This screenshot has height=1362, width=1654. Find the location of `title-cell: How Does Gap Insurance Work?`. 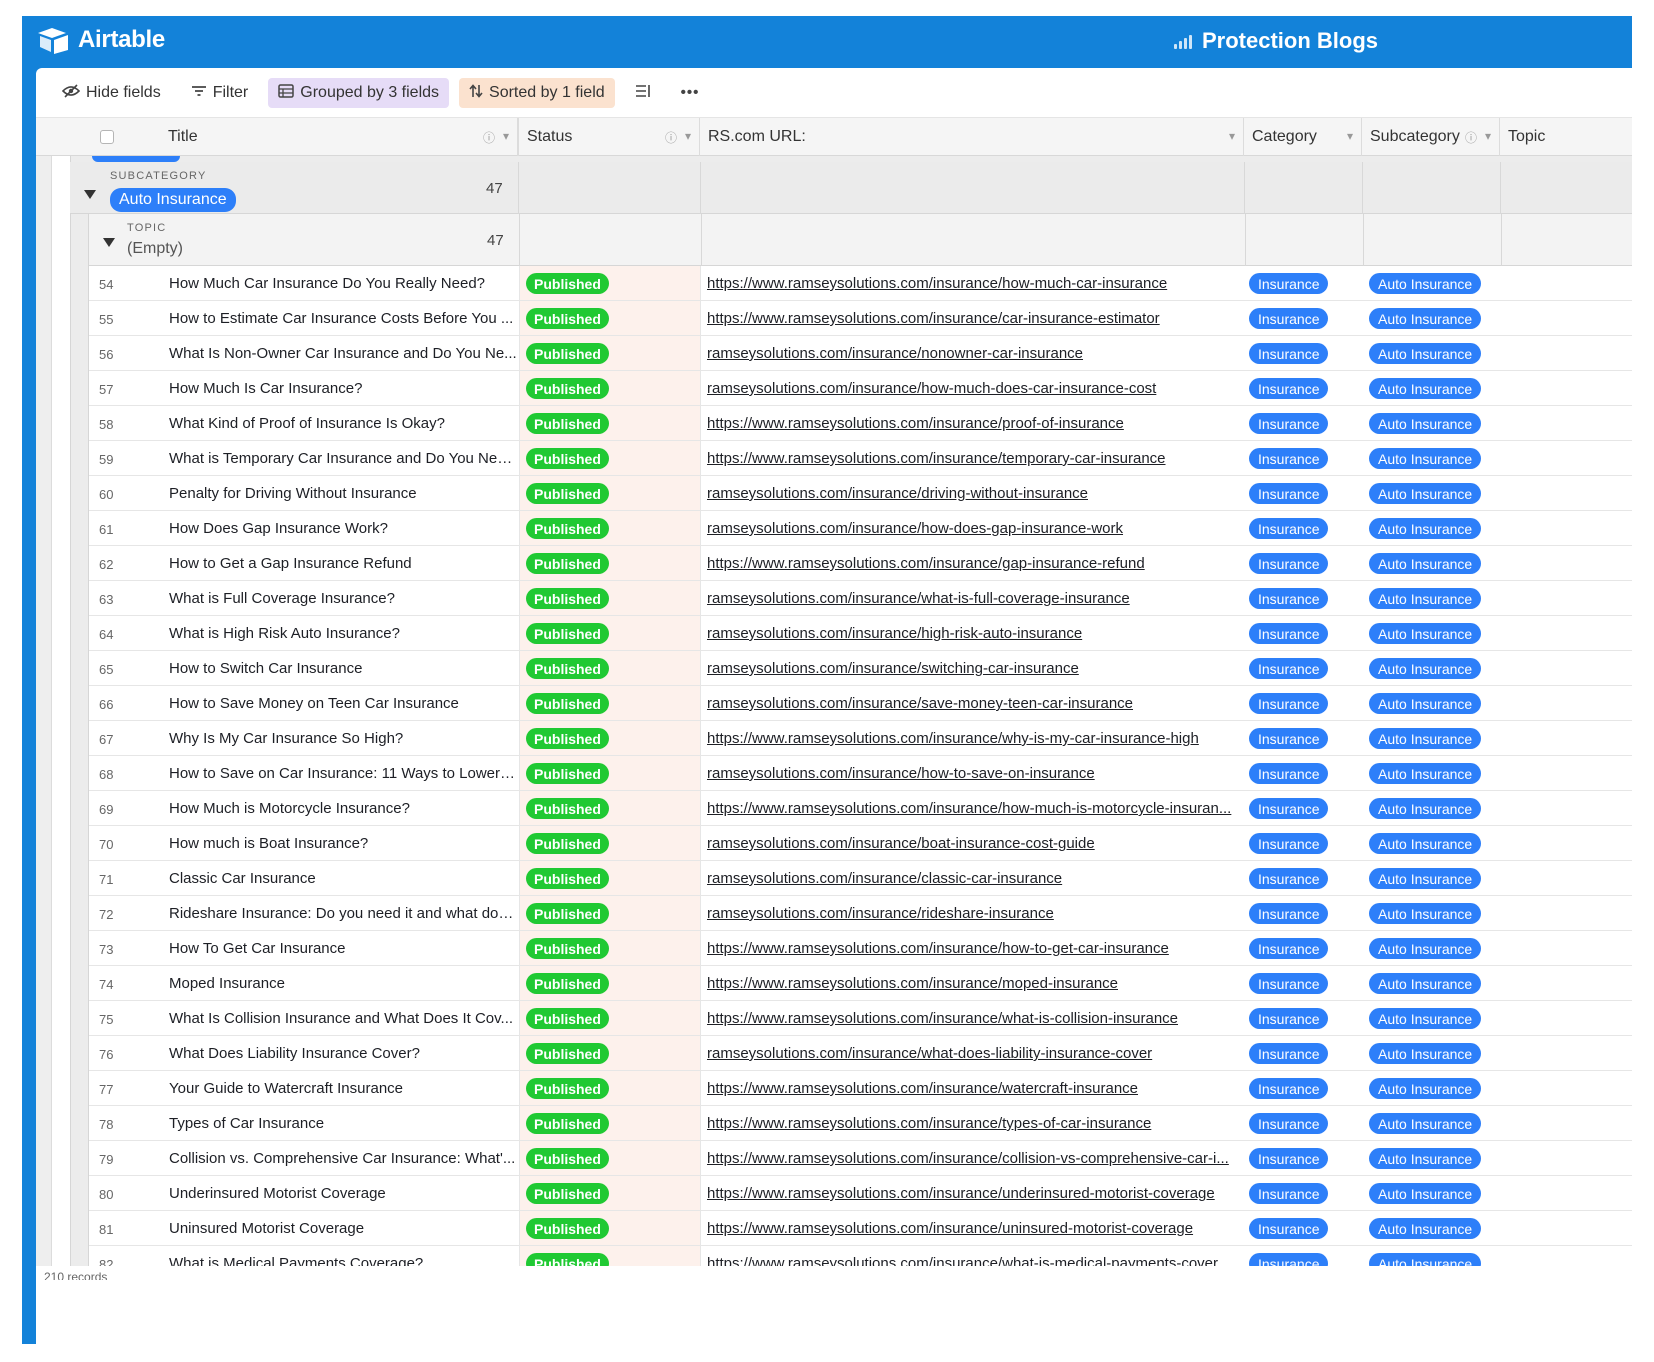

title-cell: How Does Gap Insurance Work? is located at coordinates (343, 528).